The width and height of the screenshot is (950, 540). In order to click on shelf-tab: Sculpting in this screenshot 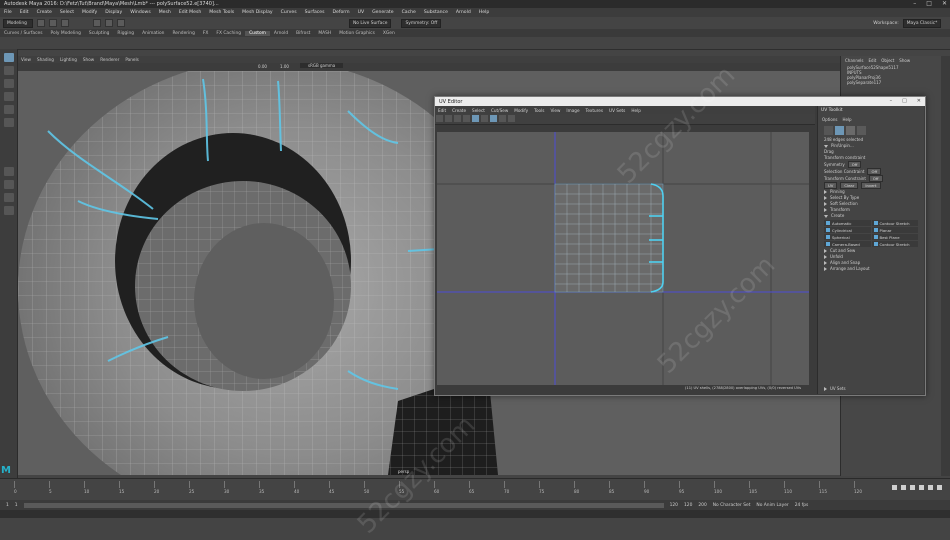, I will do `click(99, 33)`.